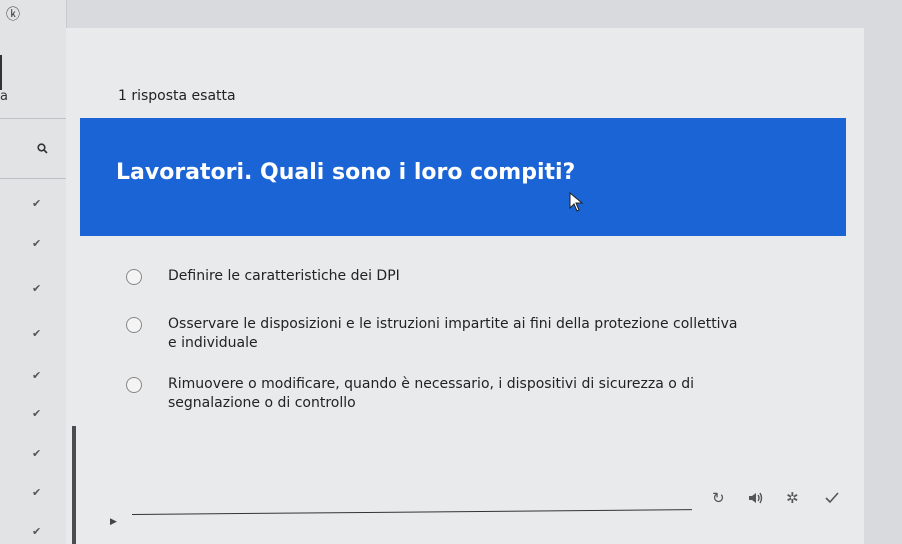 The width and height of the screenshot is (902, 544). Describe the element at coordinates (42, 150) in the screenshot. I see `search-icon` at that location.